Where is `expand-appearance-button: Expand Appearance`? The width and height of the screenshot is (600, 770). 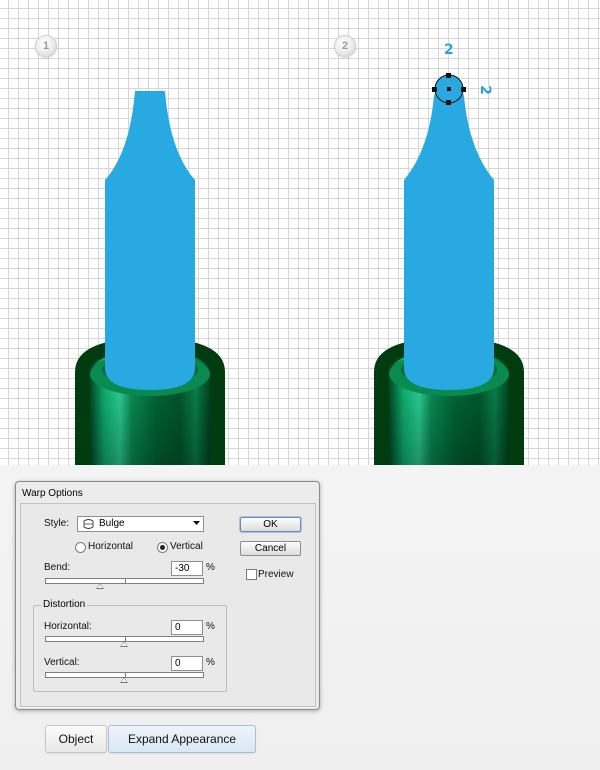
expand-appearance-button: Expand Appearance is located at coordinates (182, 739).